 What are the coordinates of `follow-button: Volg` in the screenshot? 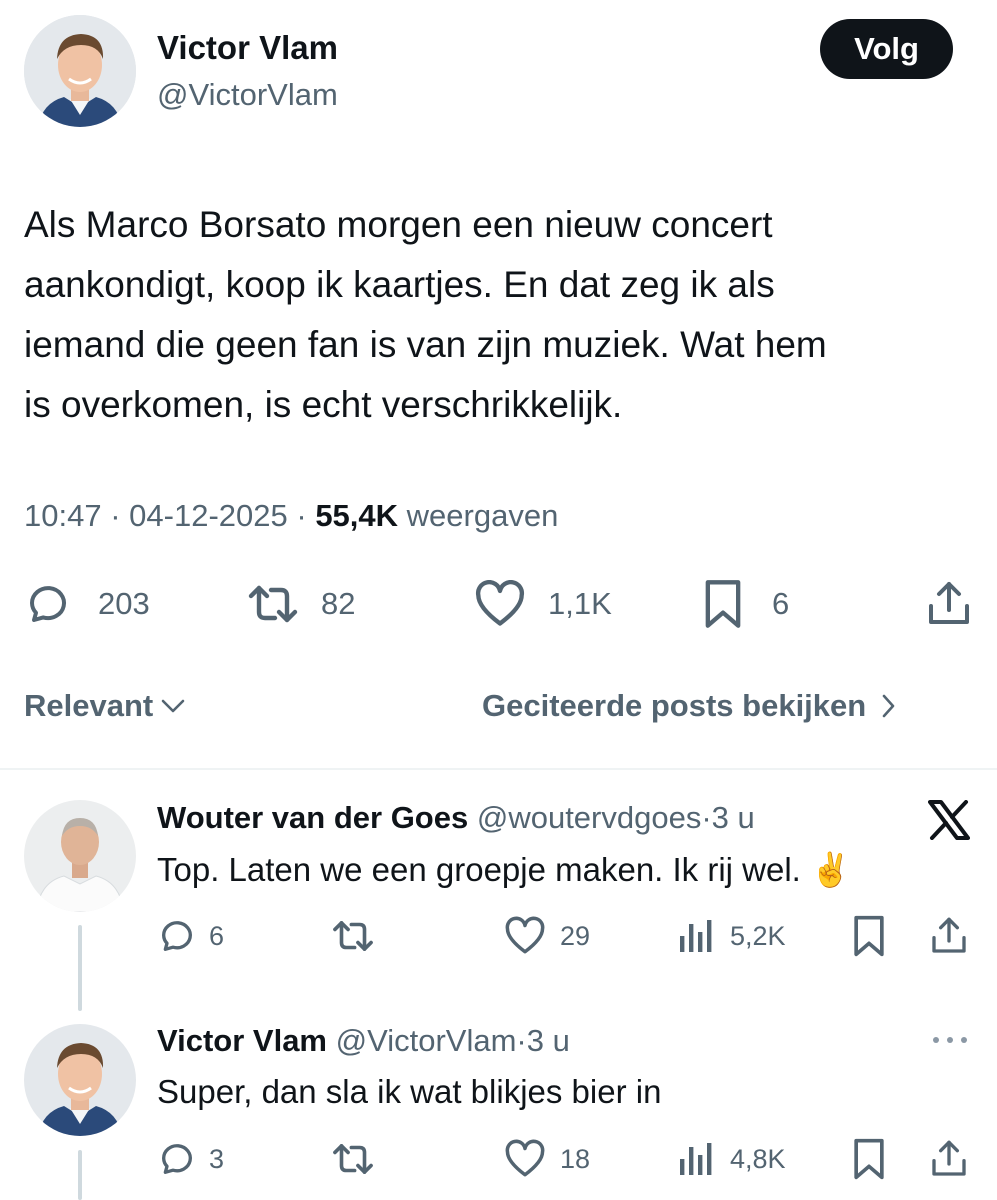 It's located at (886, 49).